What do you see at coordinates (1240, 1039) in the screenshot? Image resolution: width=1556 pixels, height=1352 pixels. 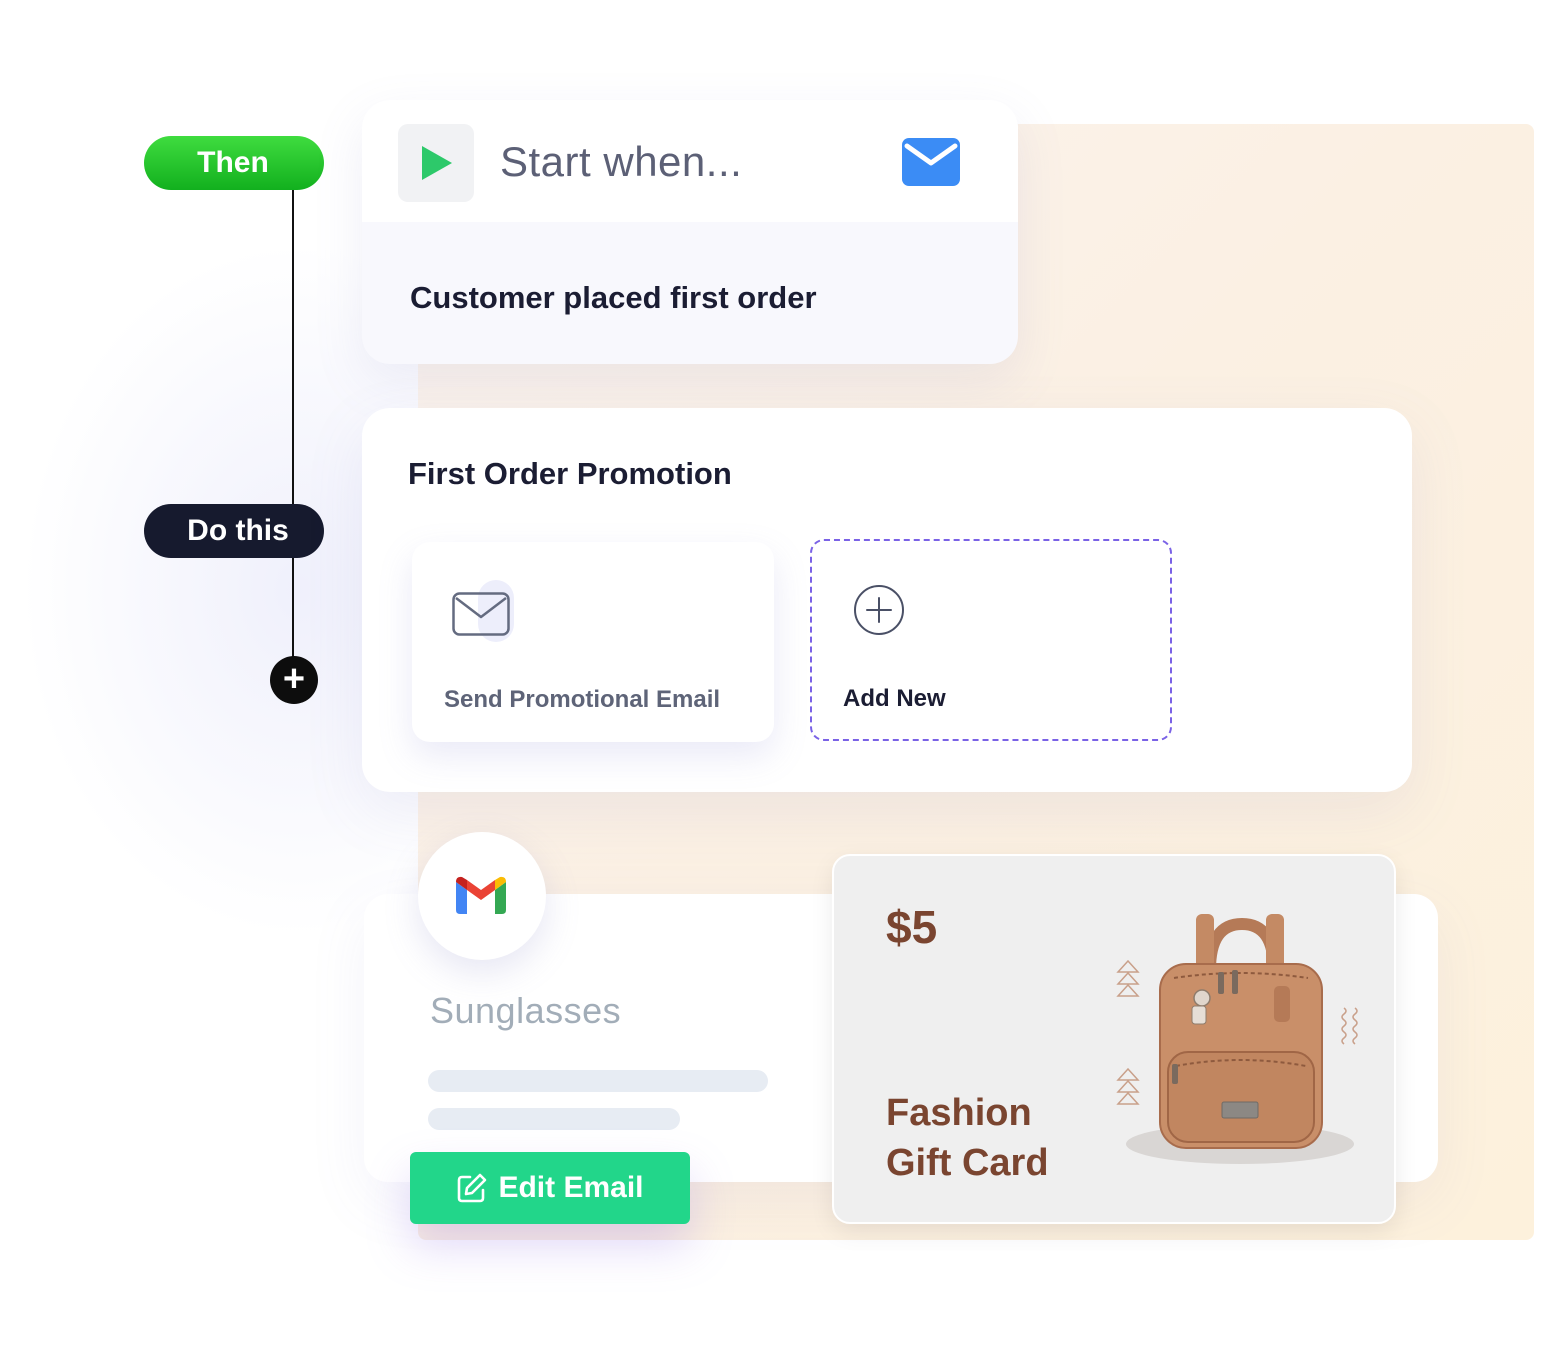 I see `backpack-image` at bounding box center [1240, 1039].